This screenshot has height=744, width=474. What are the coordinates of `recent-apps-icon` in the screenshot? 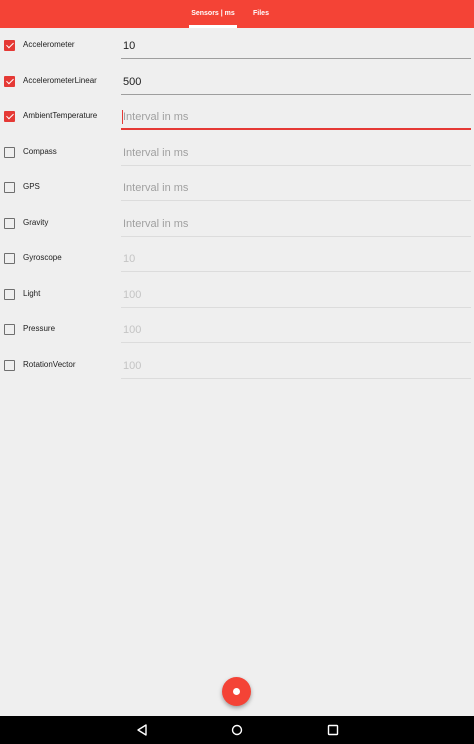 It's located at (333, 730).